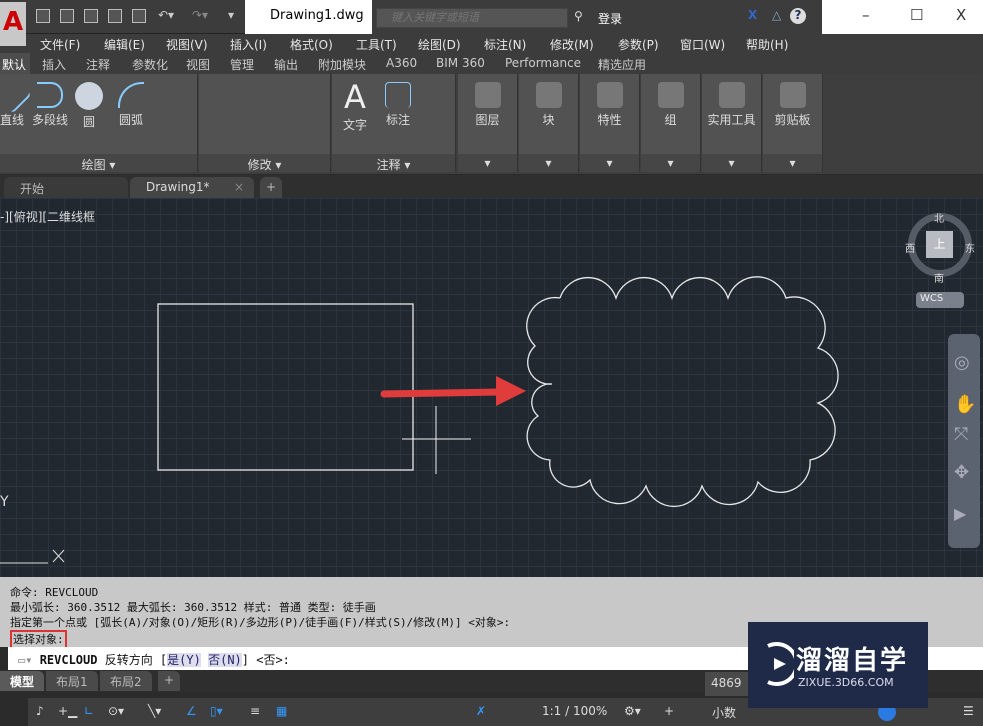 Image resolution: width=983 pixels, height=726 pixels. I want to click on ribbon-tab: 管理, so click(242, 64).